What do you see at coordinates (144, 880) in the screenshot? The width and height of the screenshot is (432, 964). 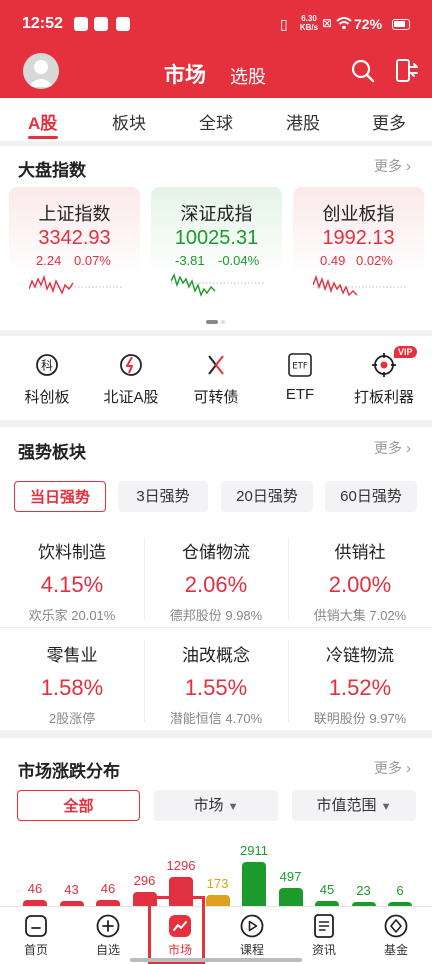 I see `distribution-bar-label: 296` at bounding box center [144, 880].